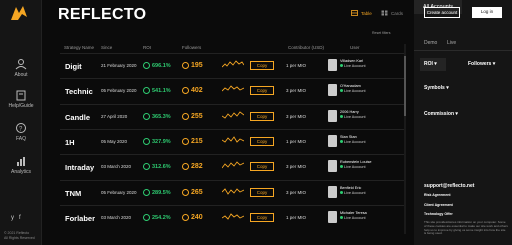 Image resolution: width=512 pixels, height=245 pixels. I want to click on user-info: Stan Stan Live Account, so click(353, 140).